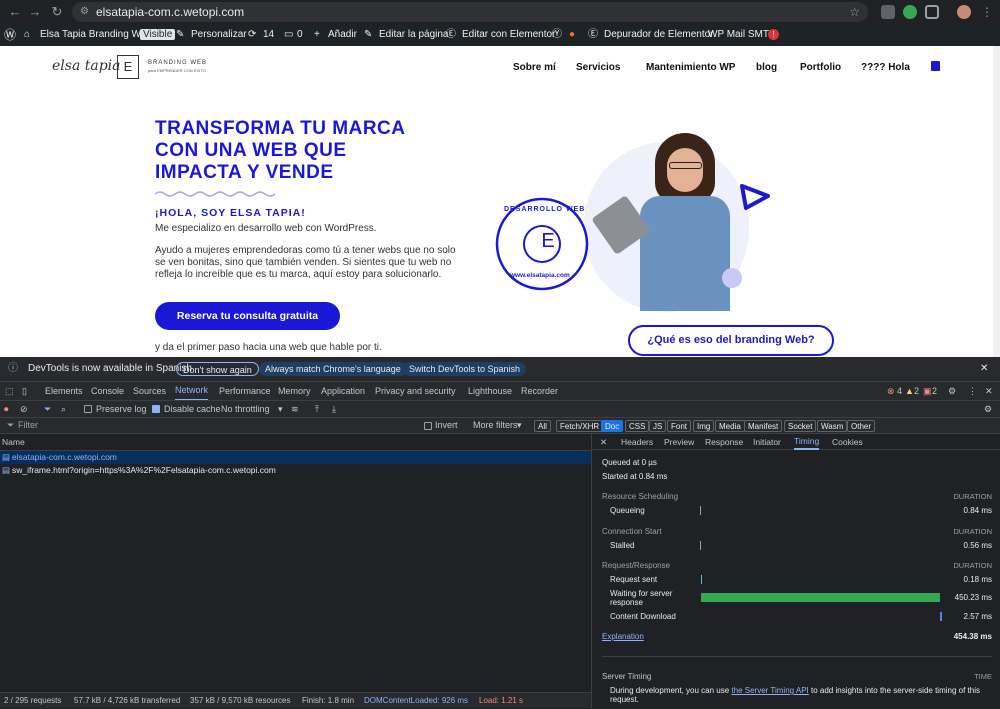 The width and height of the screenshot is (1000, 709). What do you see at coordinates (910, 12) in the screenshot?
I see `extension-green-icon` at bounding box center [910, 12].